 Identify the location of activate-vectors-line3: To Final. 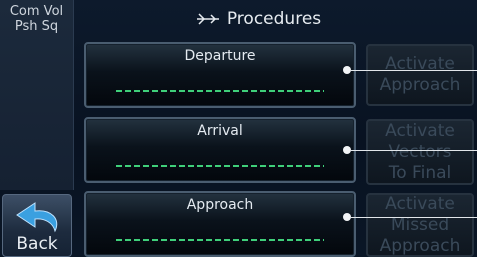
(420, 172).